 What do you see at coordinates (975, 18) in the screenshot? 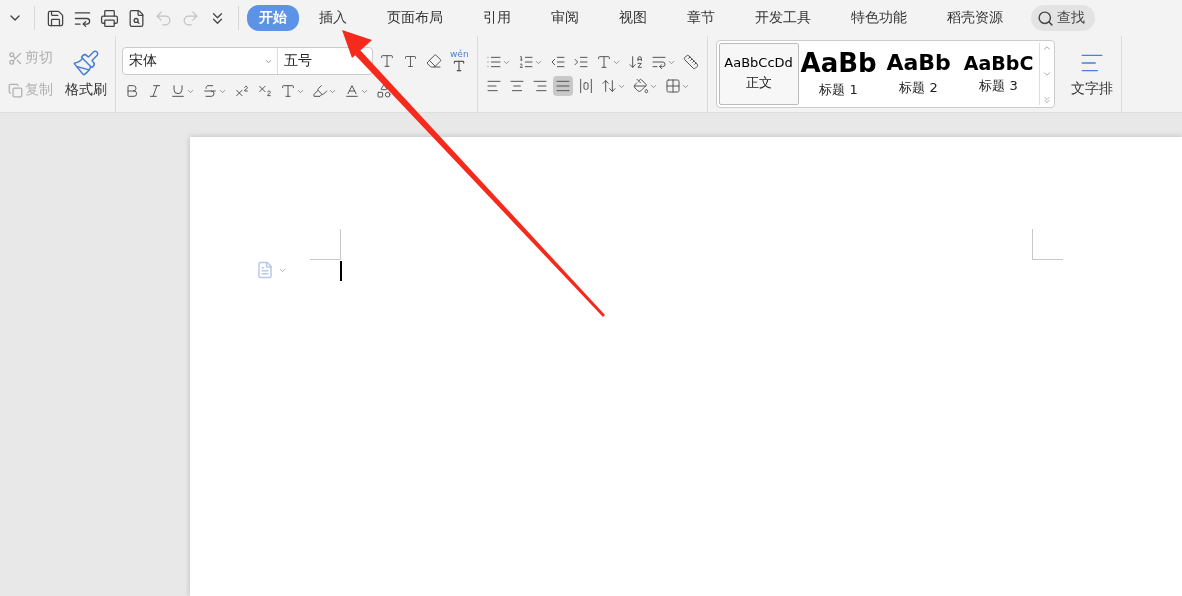
I see `ribbon-tab: 稻壳资源` at bounding box center [975, 18].